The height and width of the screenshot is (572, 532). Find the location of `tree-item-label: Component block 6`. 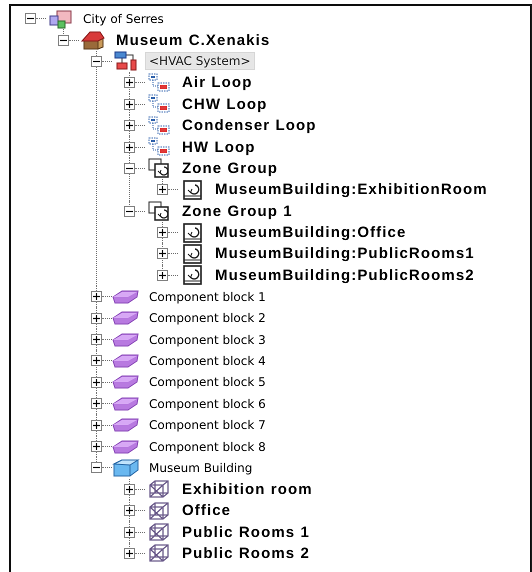

tree-item-label: Component block 6 is located at coordinates (207, 403).